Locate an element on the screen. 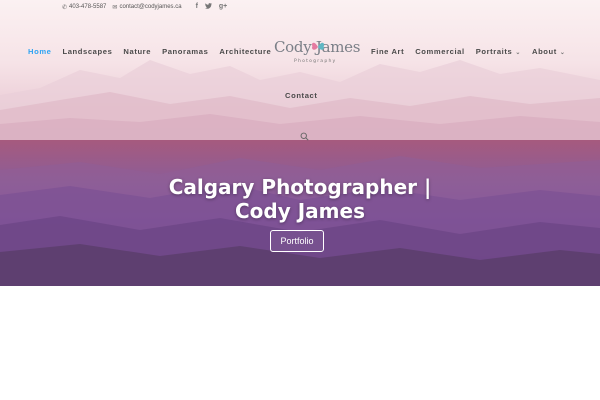 This screenshot has height=400, width=600. nav-item-fine-art: Fine Art is located at coordinates (387, 51).